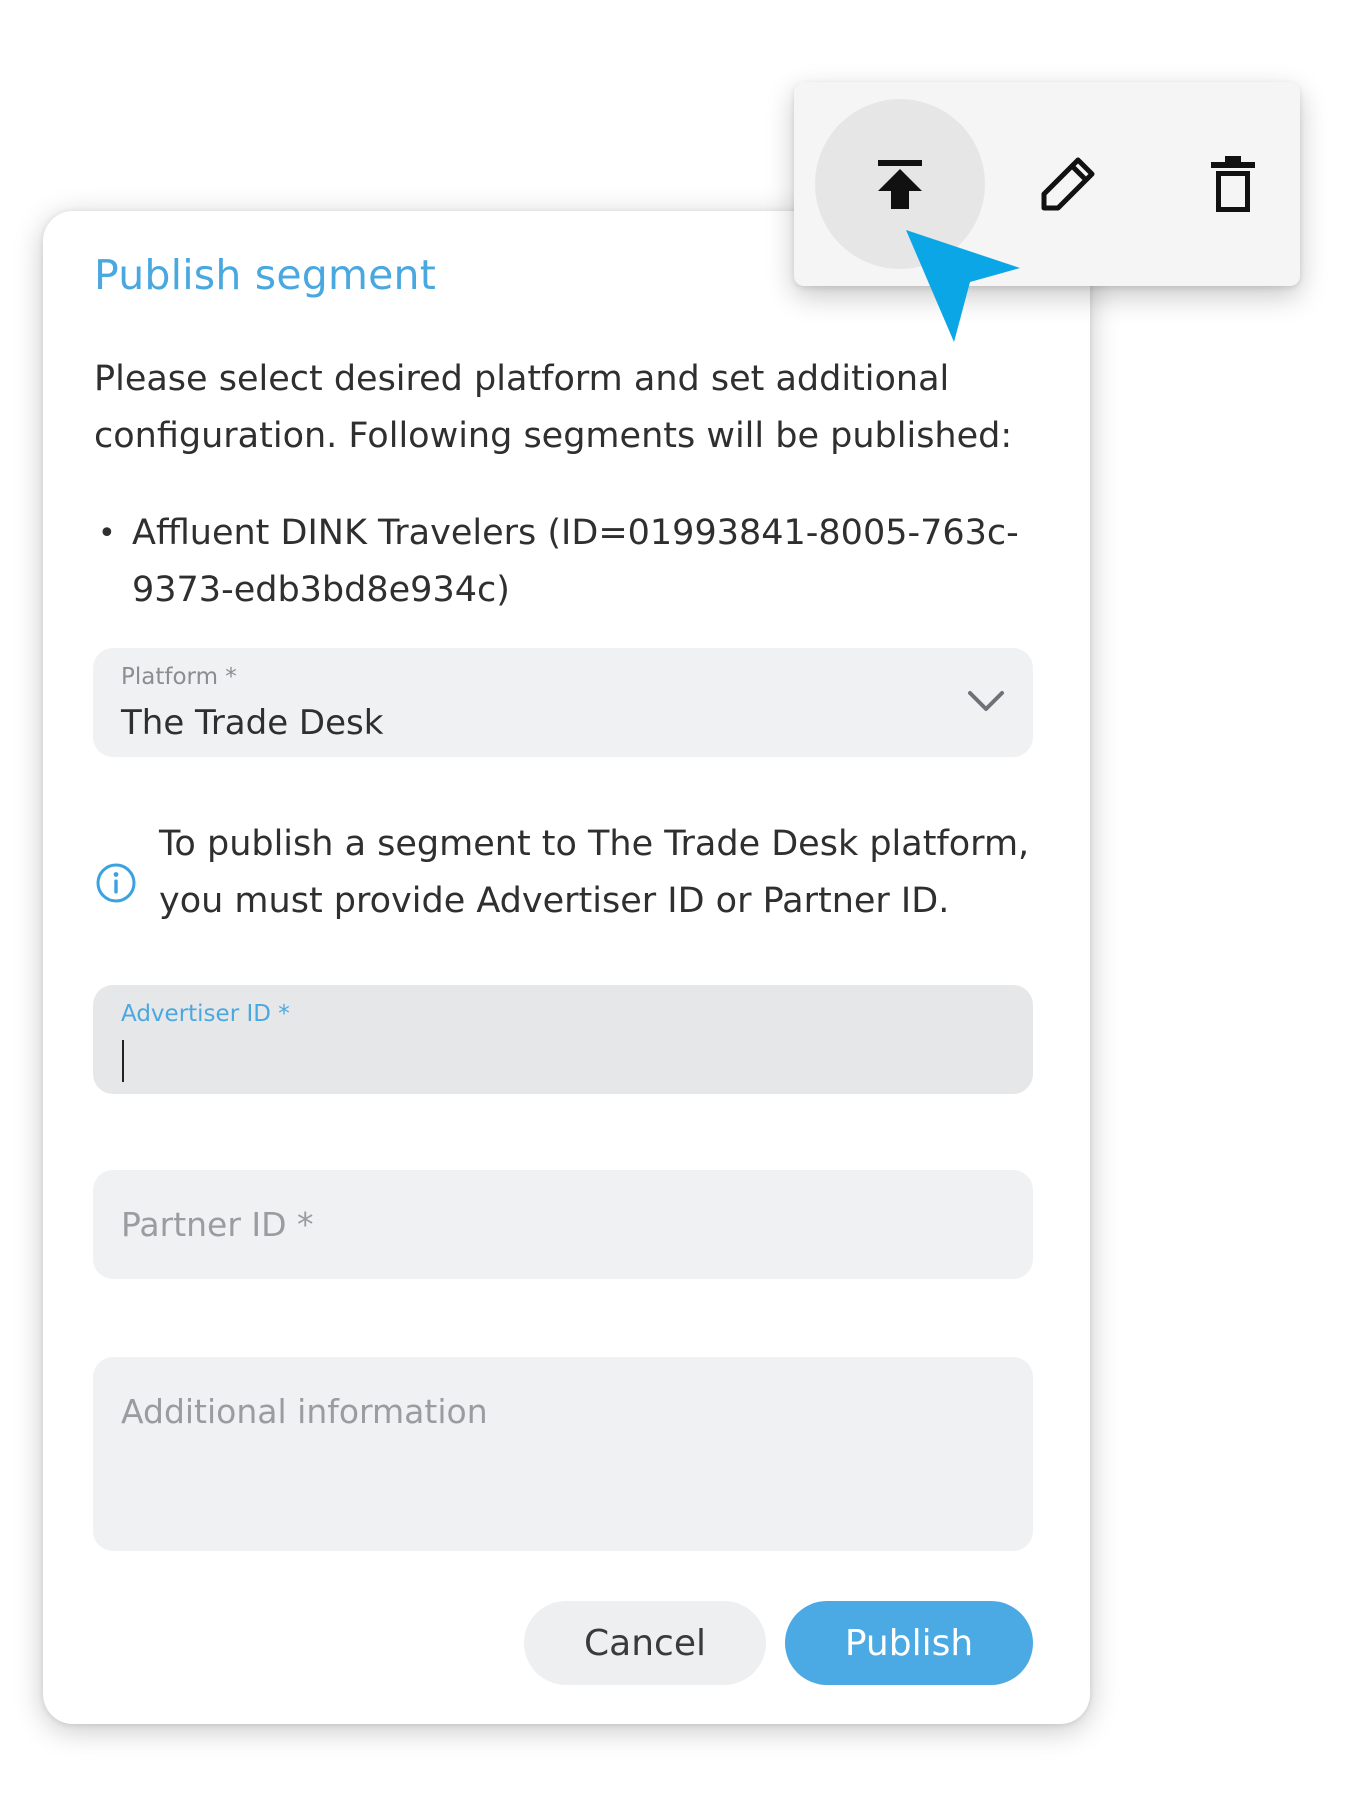  What do you see at coordinates (963, 286) in the screenshot?
I see `cursor-pointer-icon` at bounding box center [963, 286].